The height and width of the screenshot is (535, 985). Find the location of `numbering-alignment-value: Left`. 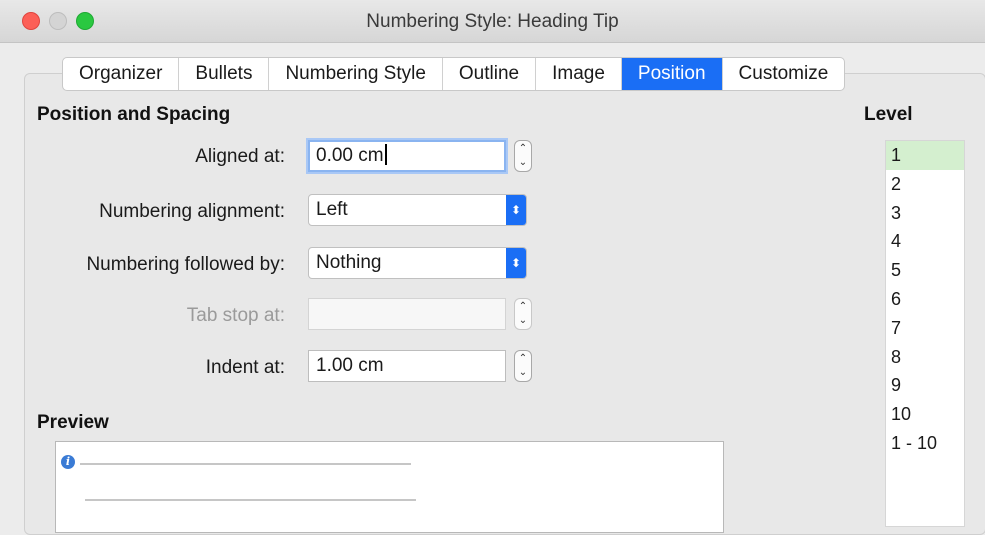

numbering-alignment-value: Left is located at coordinates (332, 209).